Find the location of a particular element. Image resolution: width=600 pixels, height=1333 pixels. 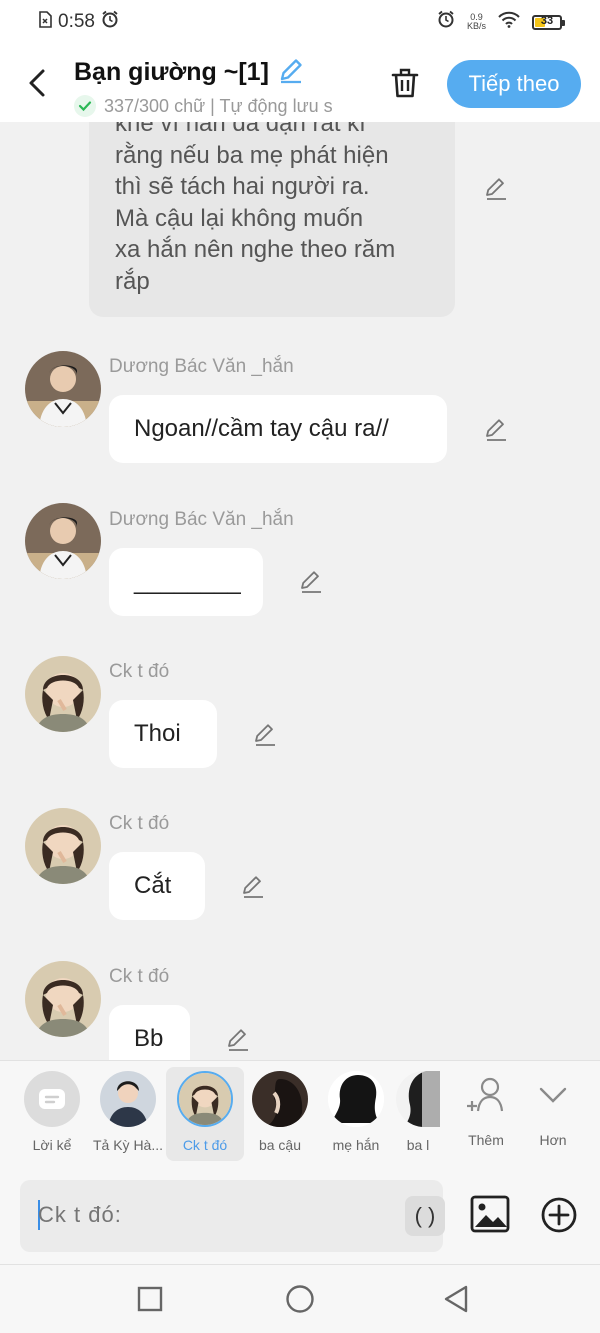

system-nav-bar is located at coordinates (300, 1298).